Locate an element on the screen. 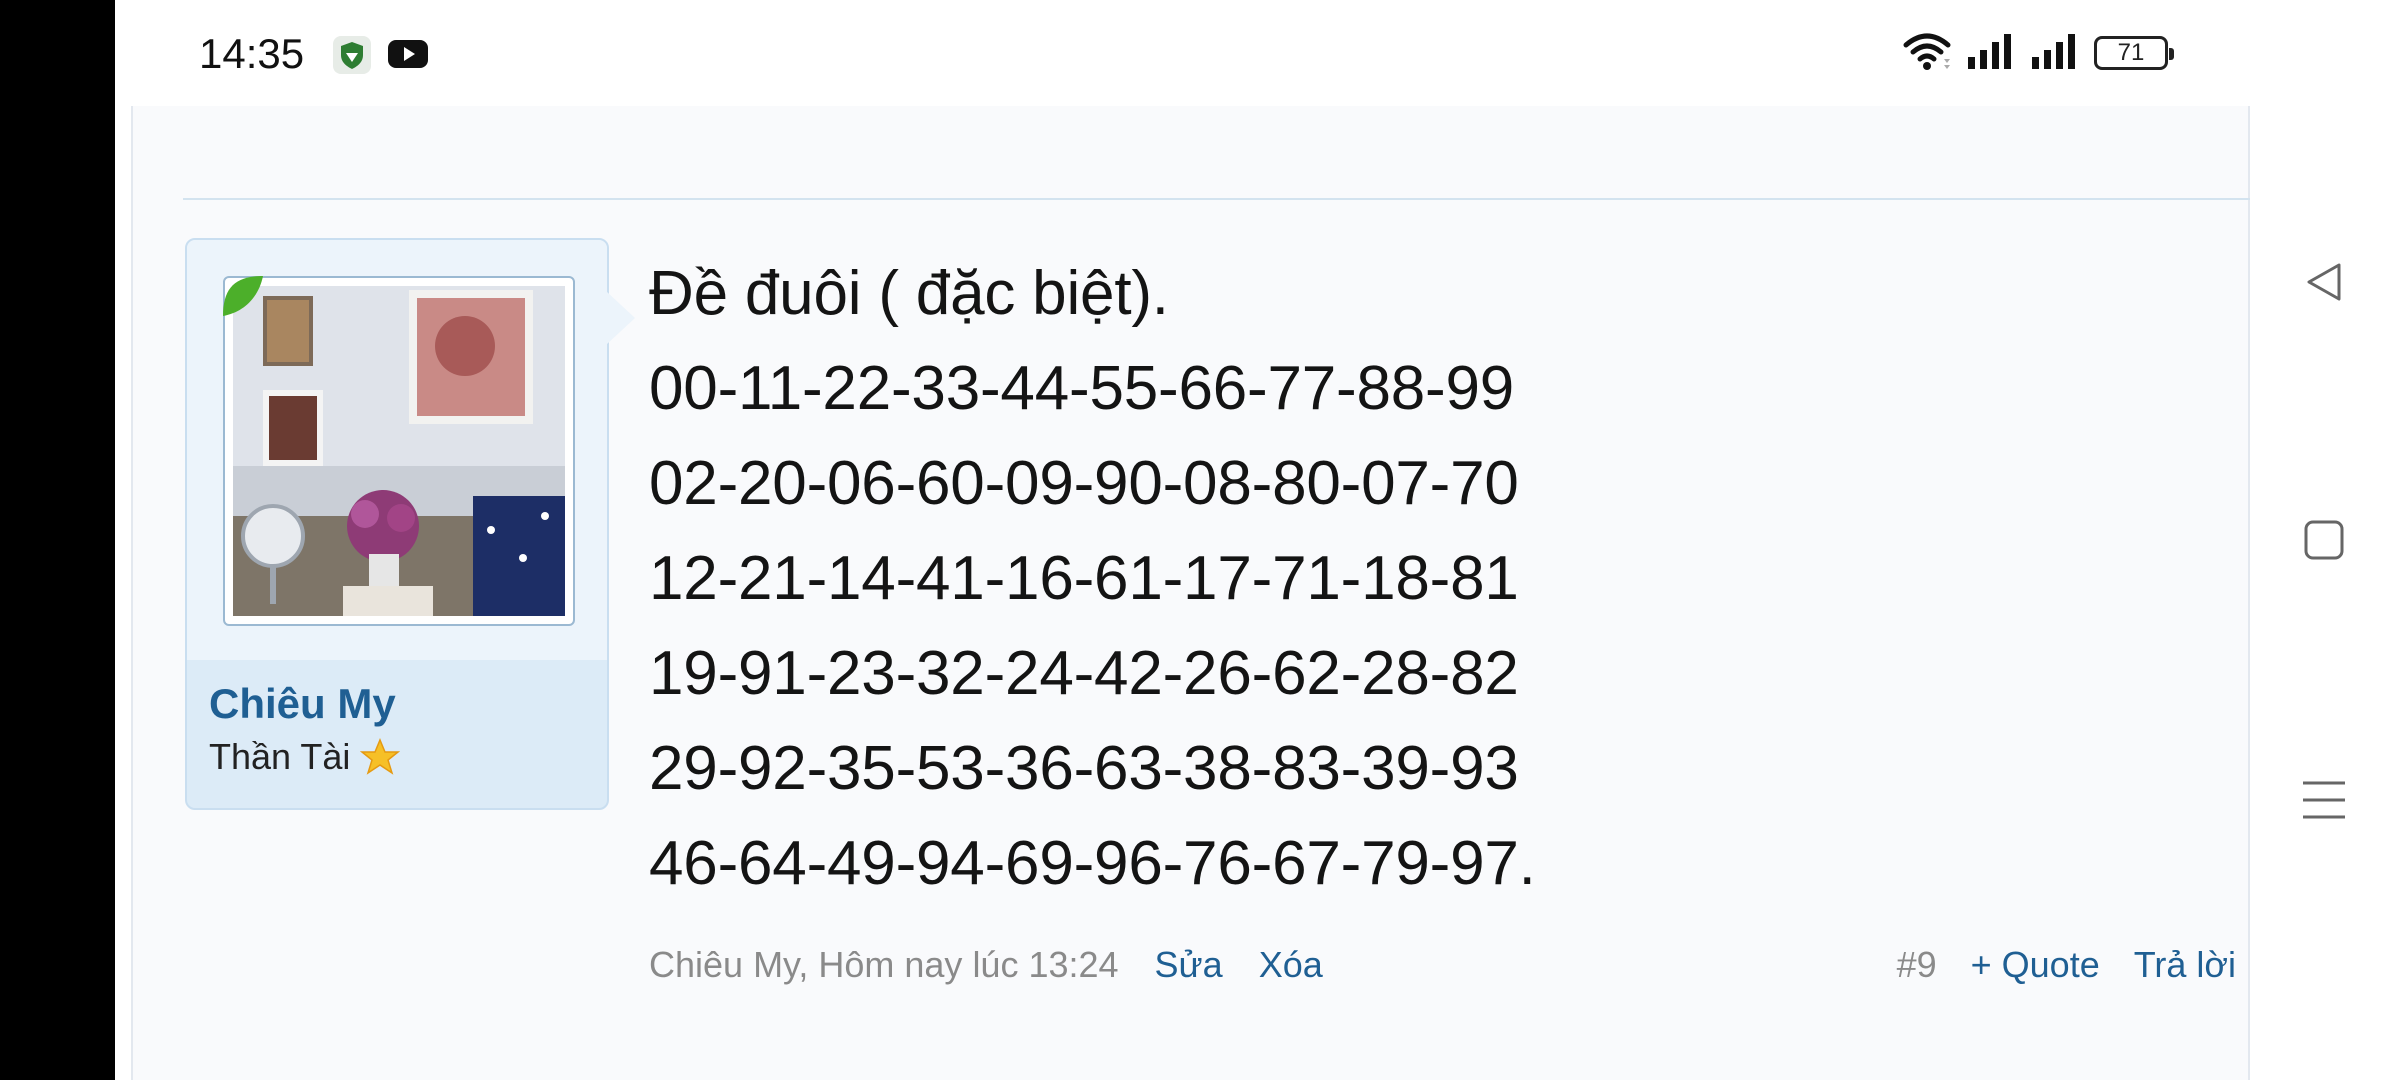 The height and width of the screenshot is (1080, 2400). home-icon is located at coordinates (2324, 540).